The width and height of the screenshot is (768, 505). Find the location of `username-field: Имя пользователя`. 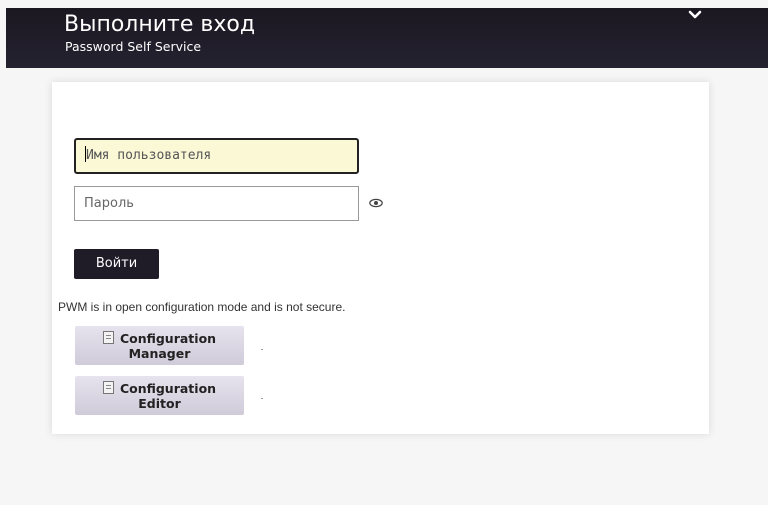

username-field: Имя пользователя is located at coordinates (216, 156).